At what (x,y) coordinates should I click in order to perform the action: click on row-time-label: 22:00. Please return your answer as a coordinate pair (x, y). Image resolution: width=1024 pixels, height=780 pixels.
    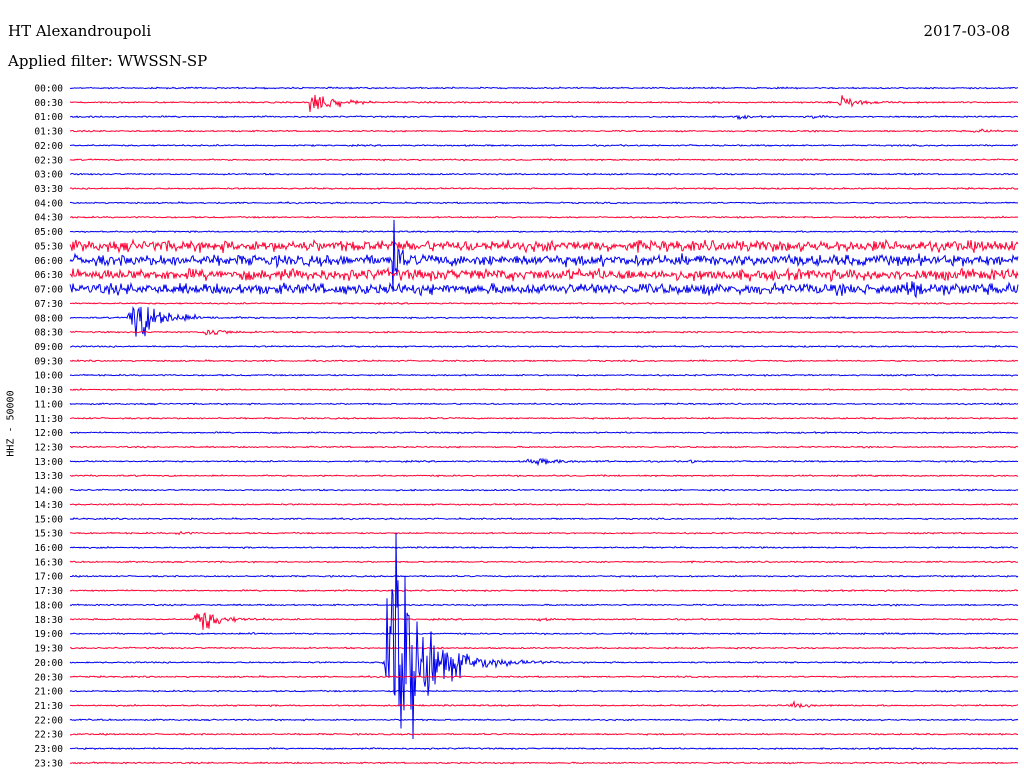
    Looking at the image, I should click on (48, 720).